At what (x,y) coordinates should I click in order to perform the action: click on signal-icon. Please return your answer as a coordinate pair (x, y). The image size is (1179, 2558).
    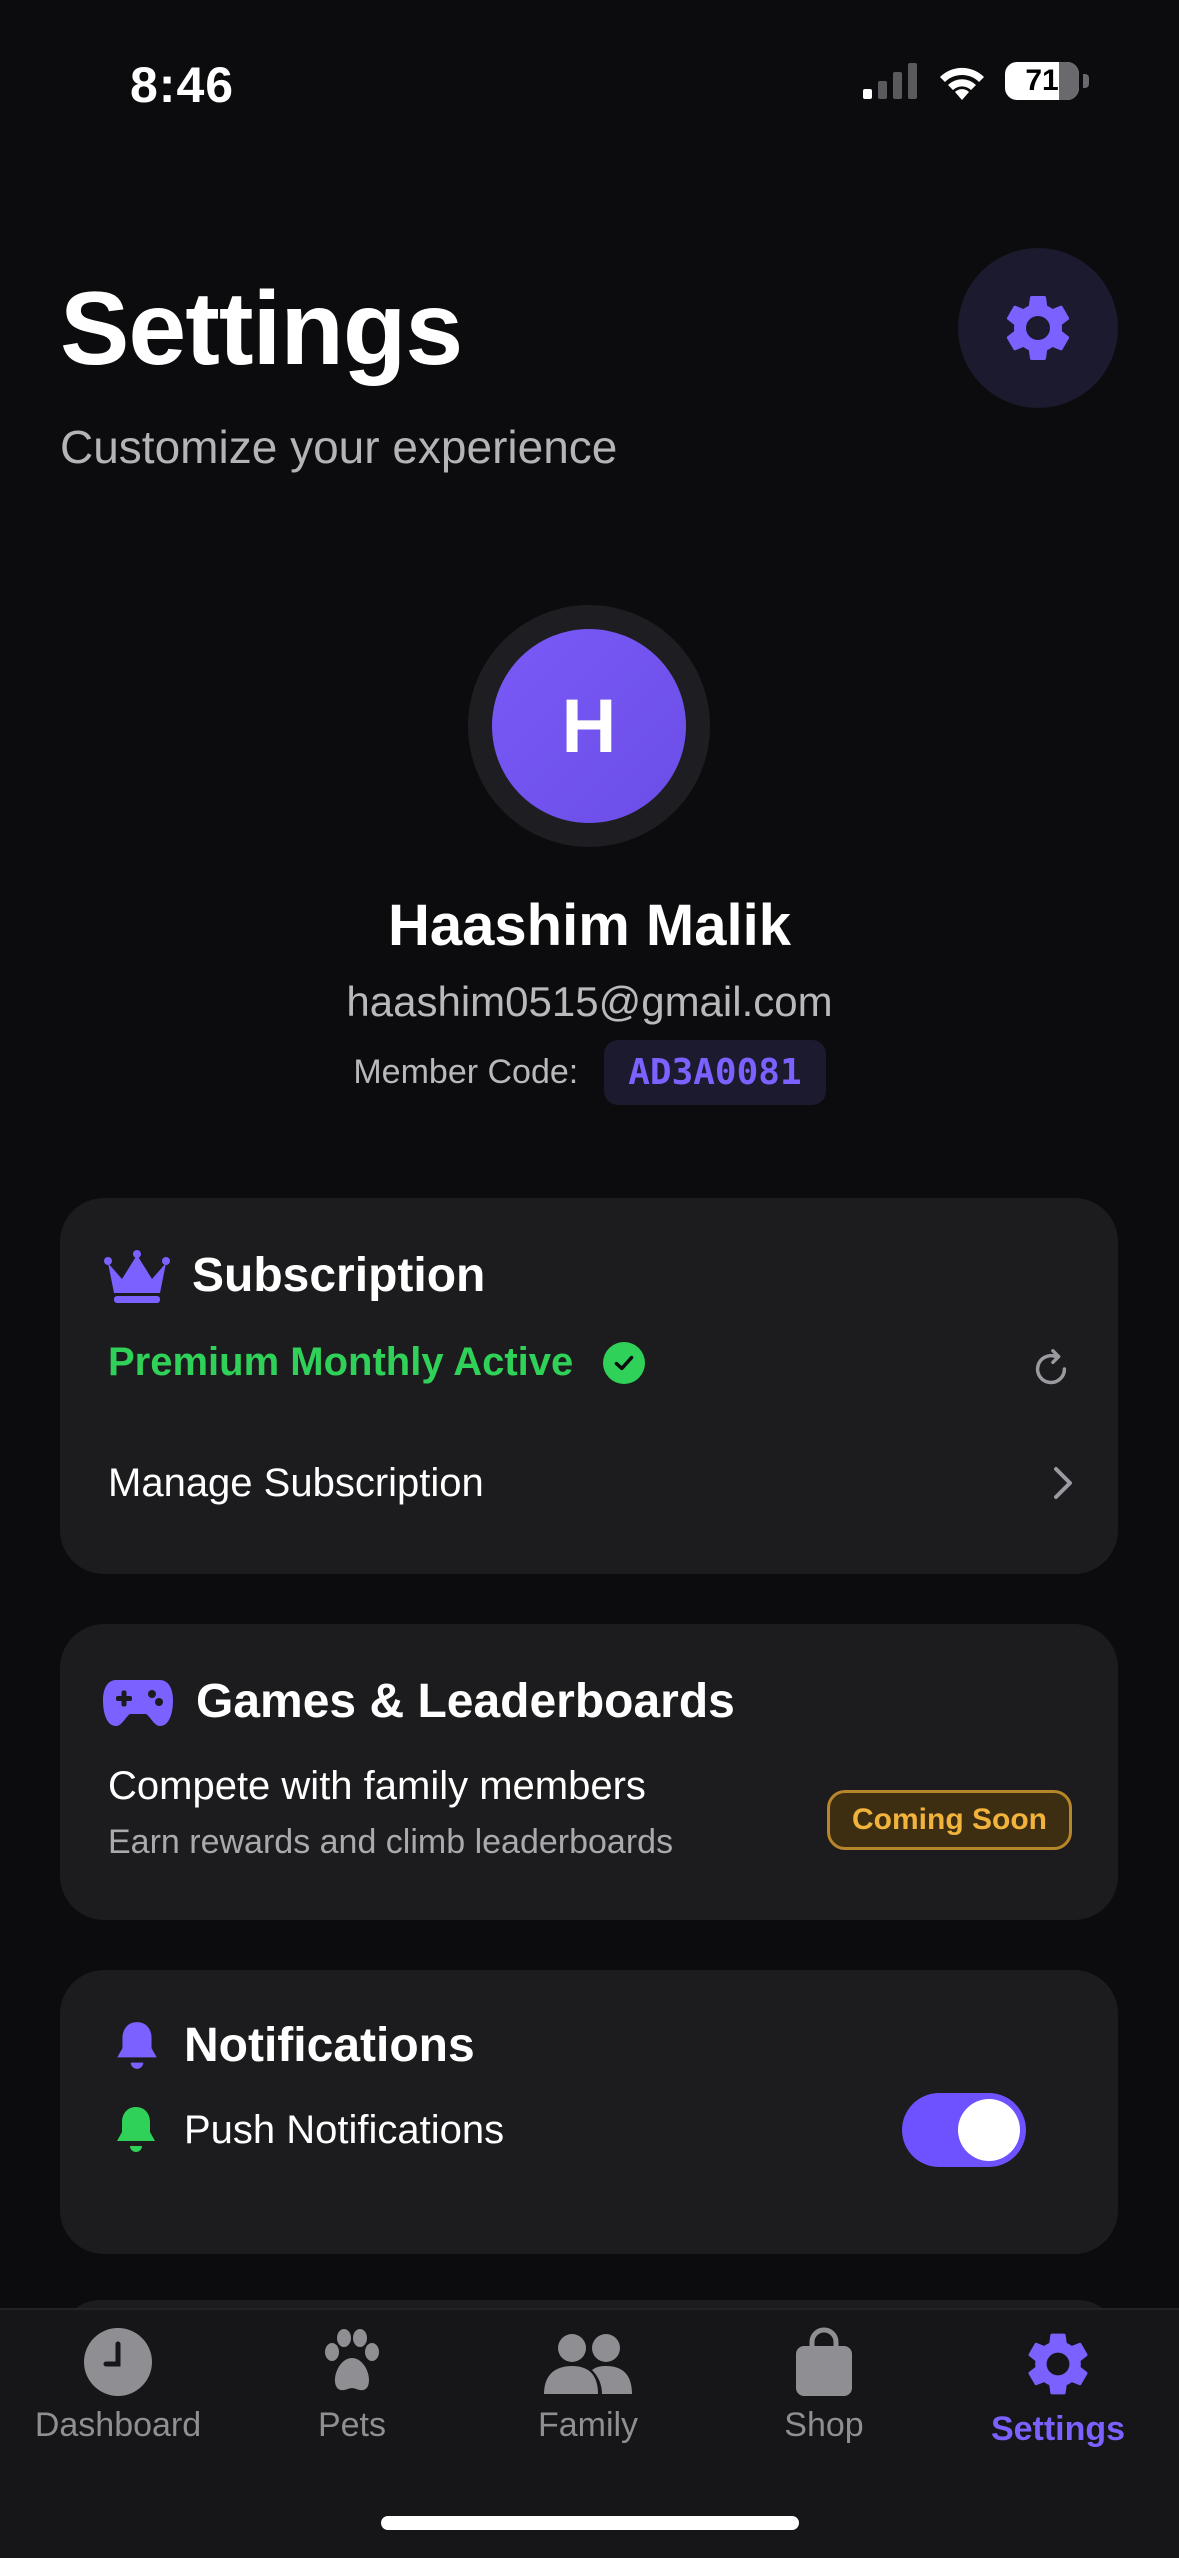
    Looking at the image, I should click on (890, 81).